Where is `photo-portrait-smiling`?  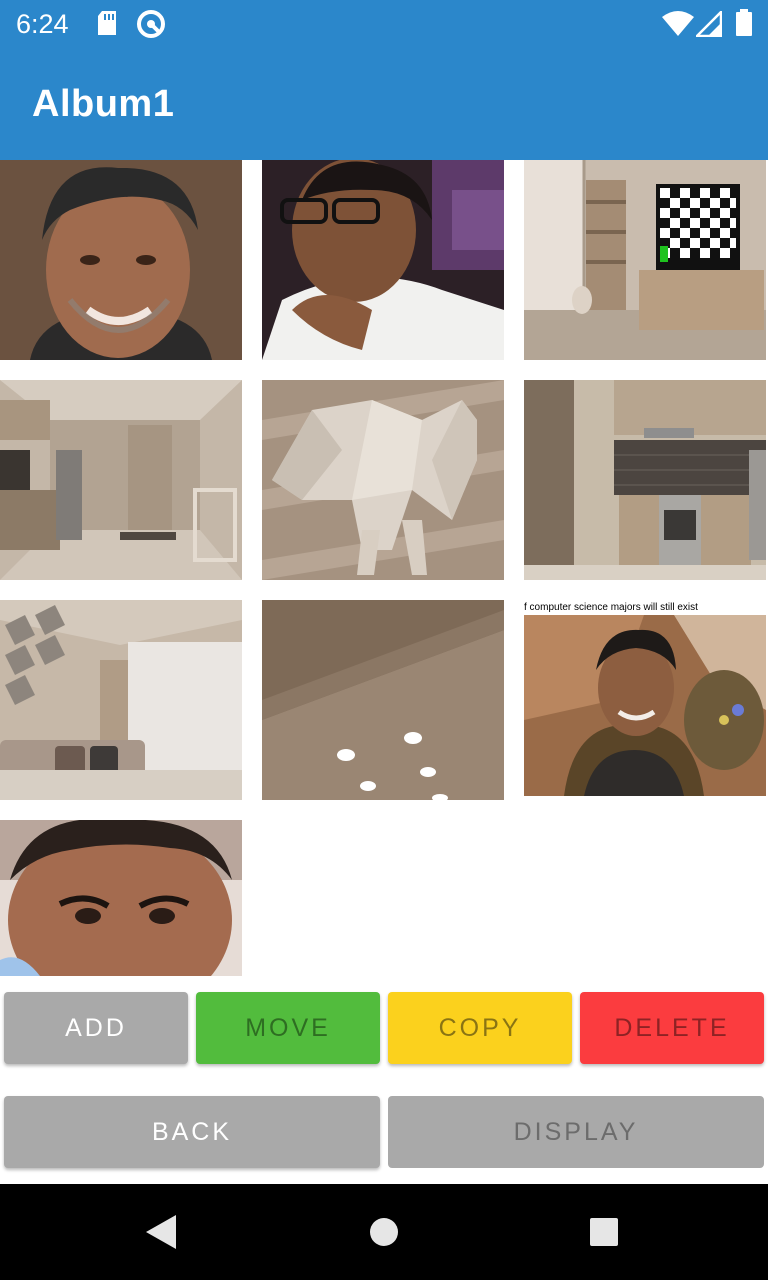 photo-portrait-smiling is located at coordinates (121, 260).